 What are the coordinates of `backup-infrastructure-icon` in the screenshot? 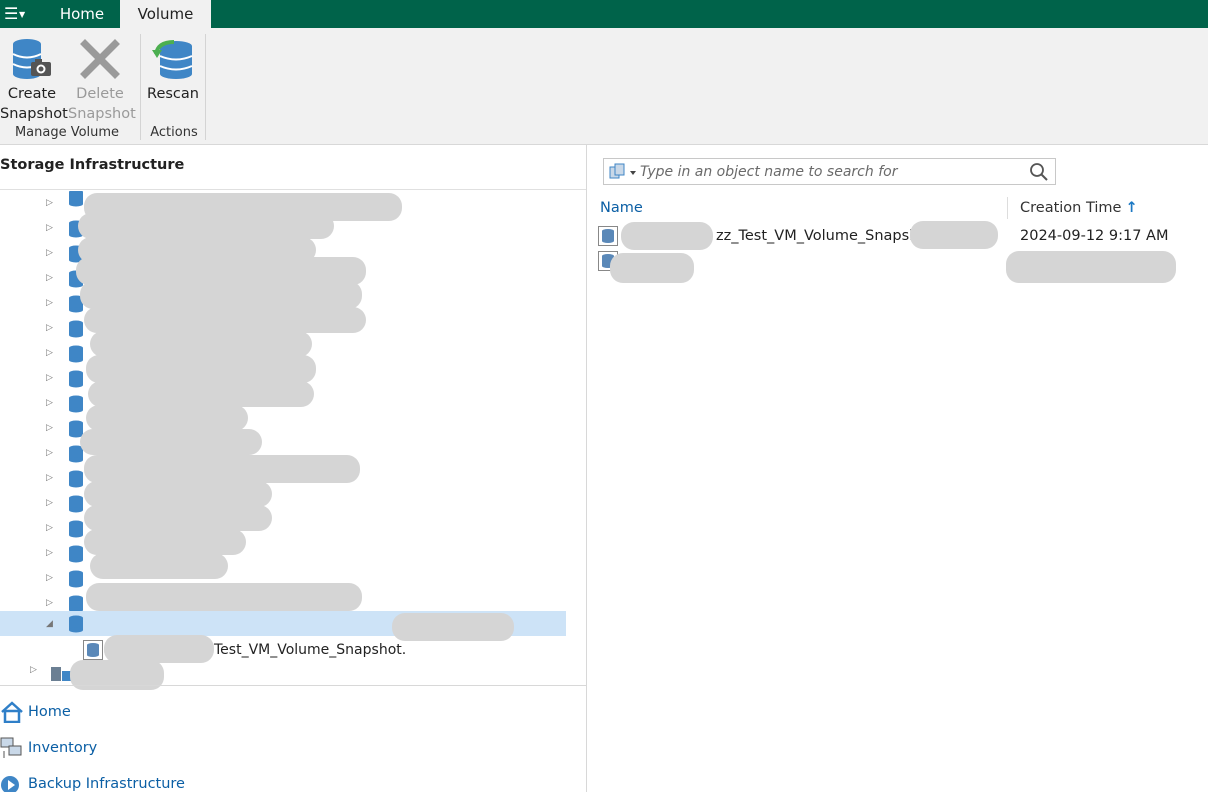 It's located at (12, 782).